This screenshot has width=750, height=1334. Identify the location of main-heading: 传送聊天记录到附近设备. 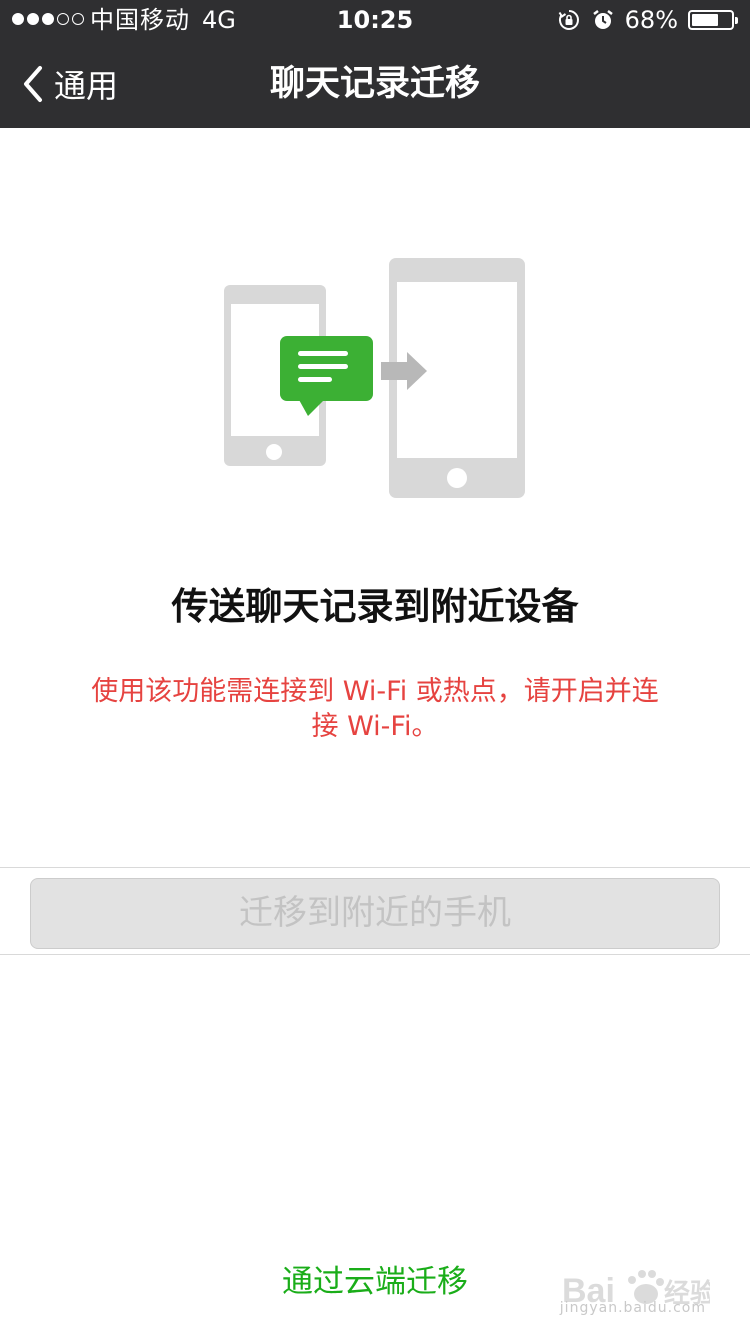
(375, 606).